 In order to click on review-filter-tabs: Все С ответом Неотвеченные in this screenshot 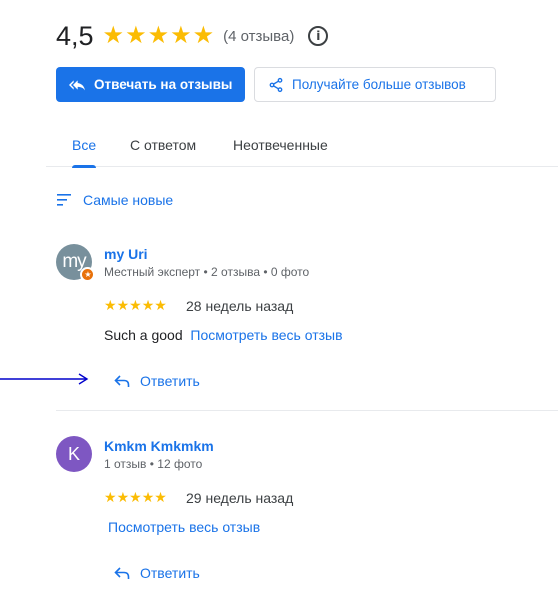, I will do `click(302, 145)`.